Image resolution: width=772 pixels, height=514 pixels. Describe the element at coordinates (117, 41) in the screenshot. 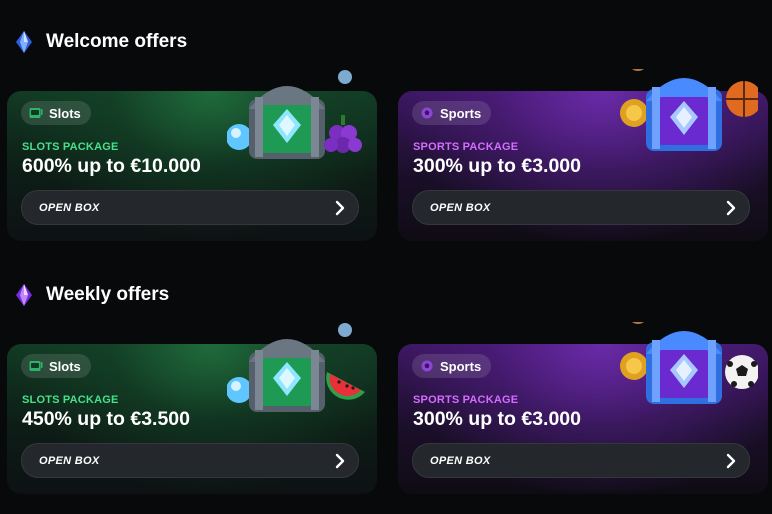

I see `section-title-text: Welcome offers` at that location.